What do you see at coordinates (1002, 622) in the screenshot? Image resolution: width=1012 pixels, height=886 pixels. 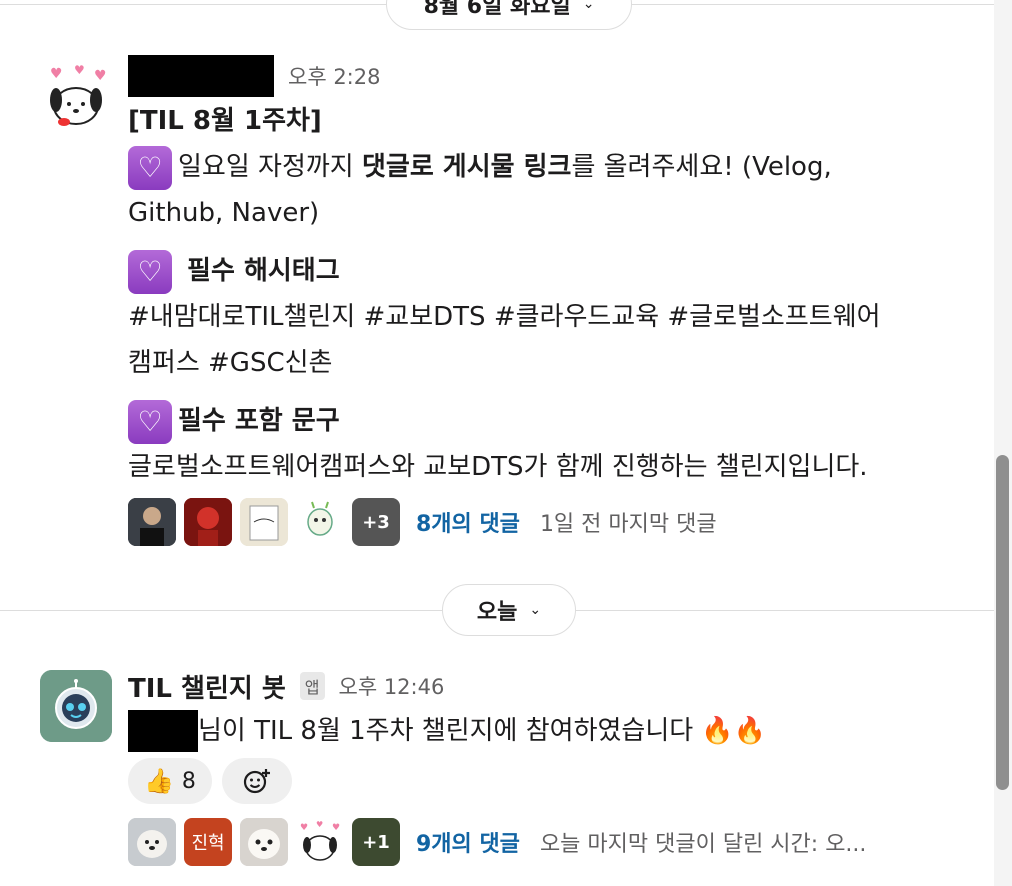 I see `scrollbar-thumb` at bounding box center [1002, 622].